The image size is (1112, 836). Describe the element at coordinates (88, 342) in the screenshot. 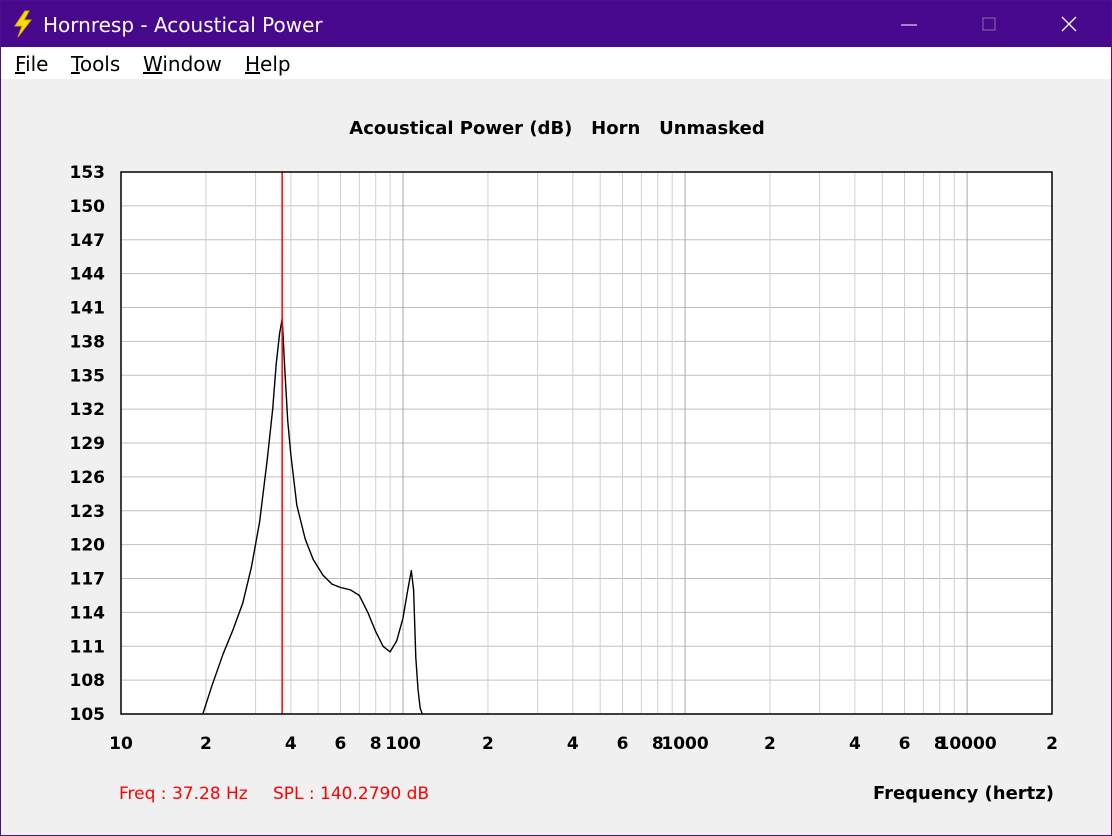

I see `y-tick-label: 138` at that location.